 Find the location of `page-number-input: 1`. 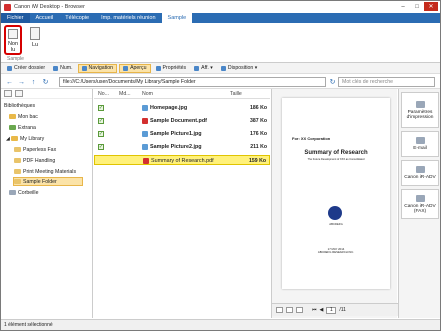

page-number-input: 1 is located at coordinates (331, 310).